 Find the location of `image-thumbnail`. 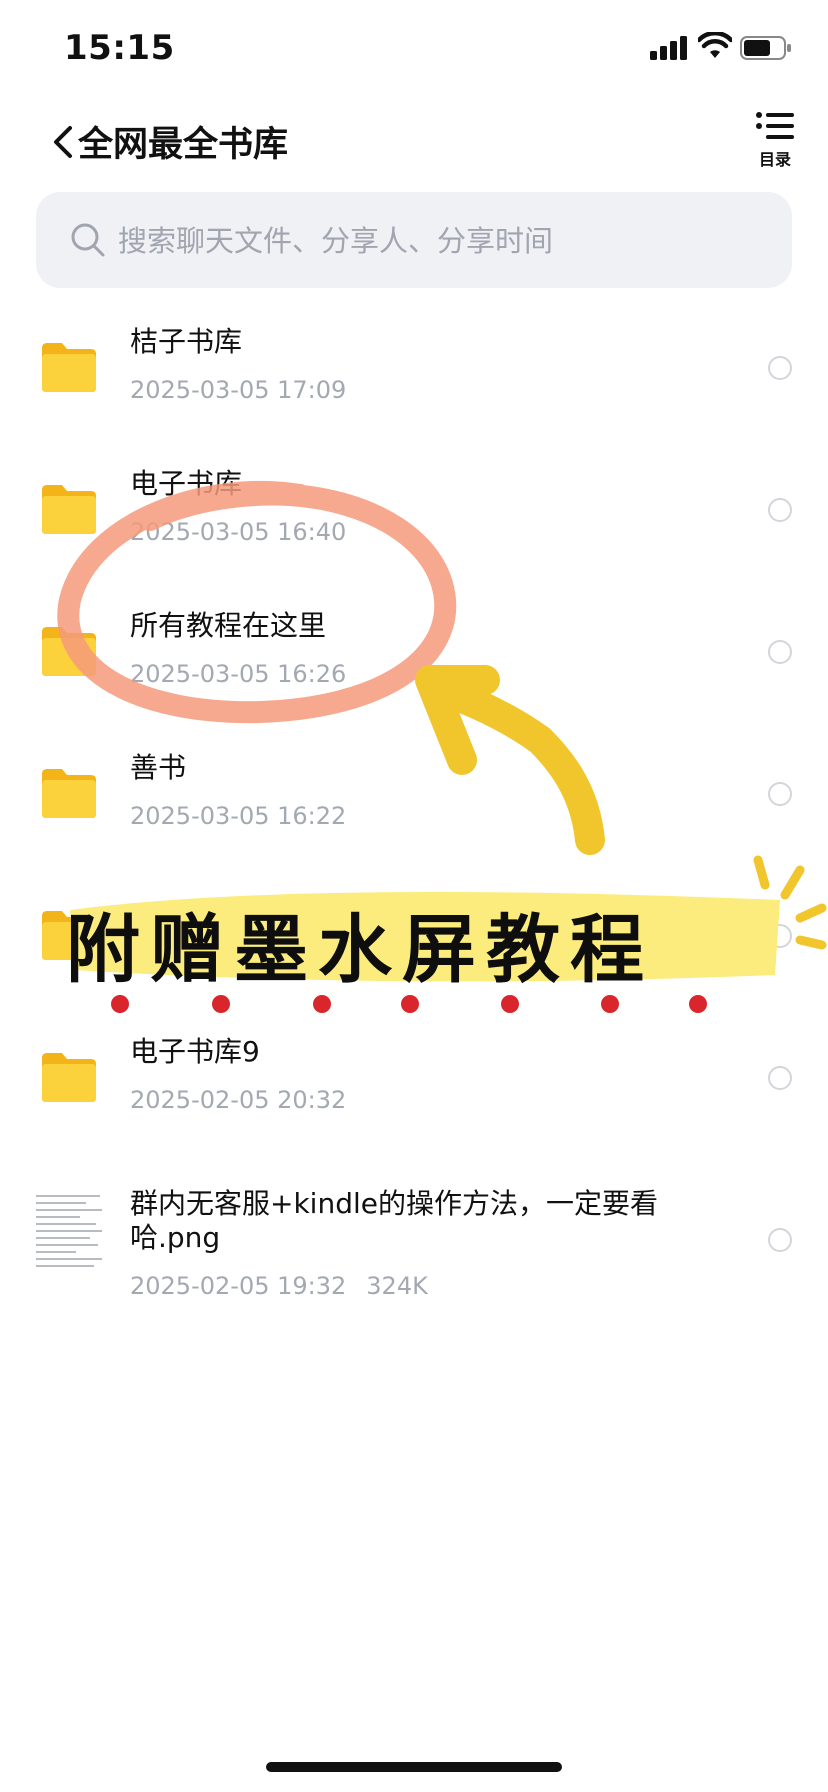

image-thumbnail is located at coordinates (70, 1232).